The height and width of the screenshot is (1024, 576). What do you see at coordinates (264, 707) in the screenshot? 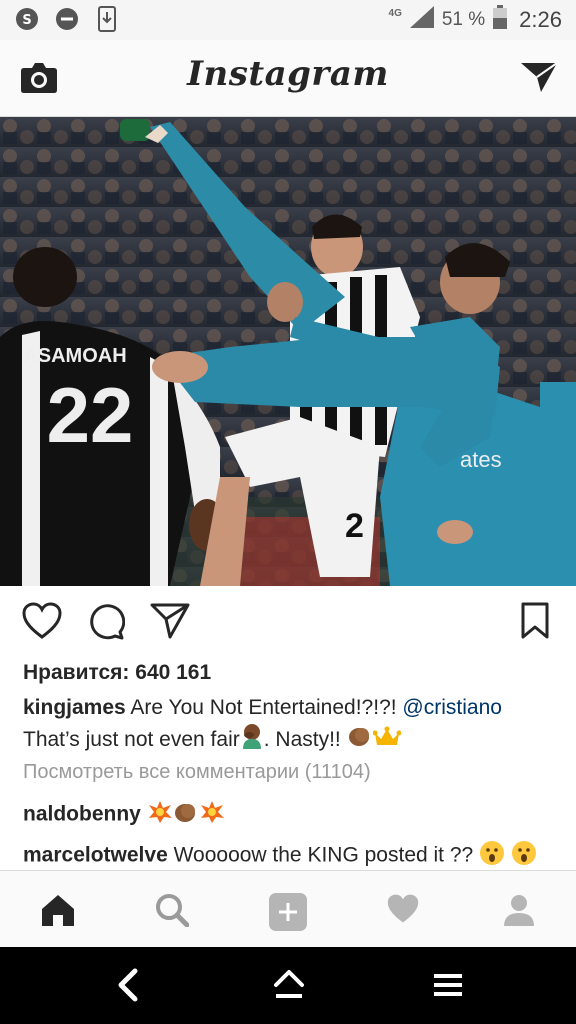
I see `caption-text: Are You Not Entertained!?!?!` at bounding box center [264, 707].